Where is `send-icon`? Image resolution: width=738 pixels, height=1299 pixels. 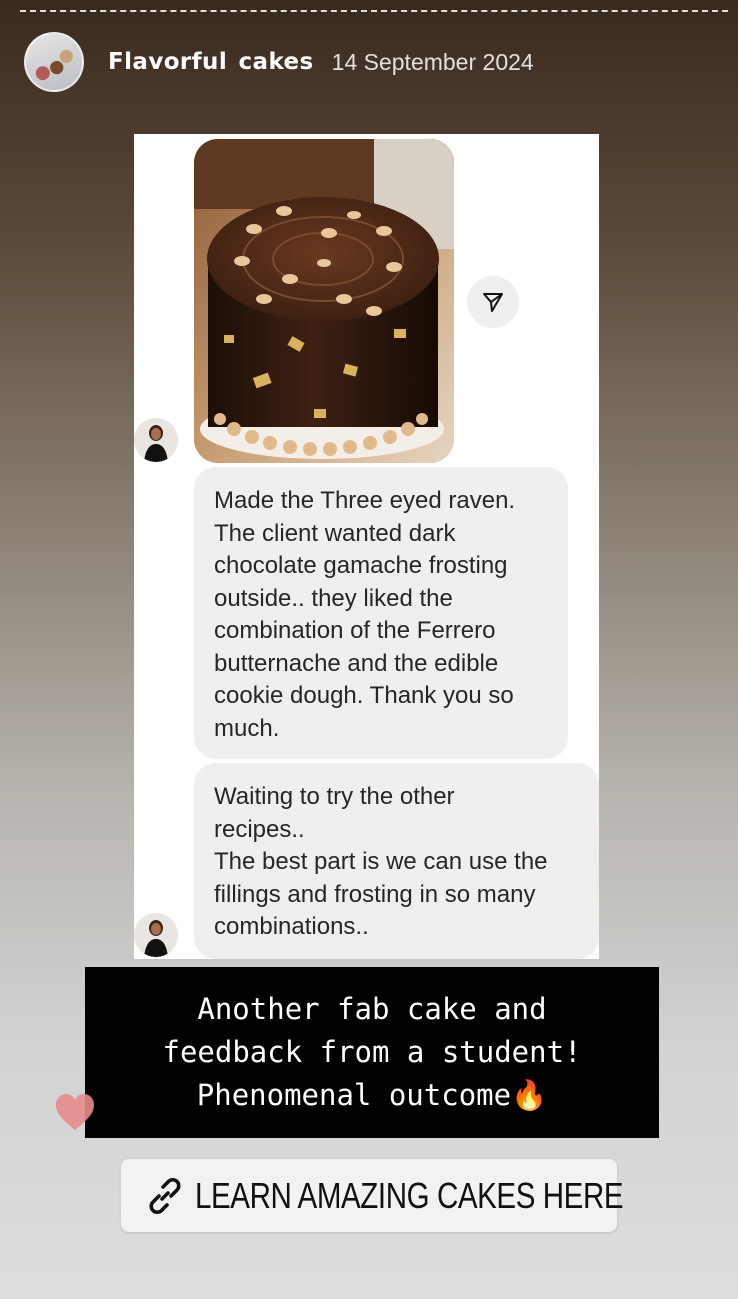
send-icon is located at coordinates (493, 302).